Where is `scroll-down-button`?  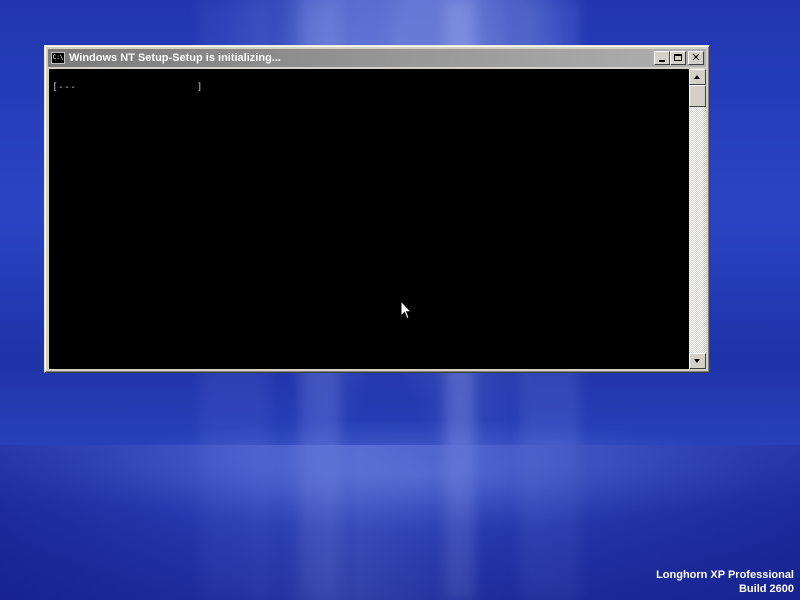
scroll-down-button is located at coordinates (697, 361).